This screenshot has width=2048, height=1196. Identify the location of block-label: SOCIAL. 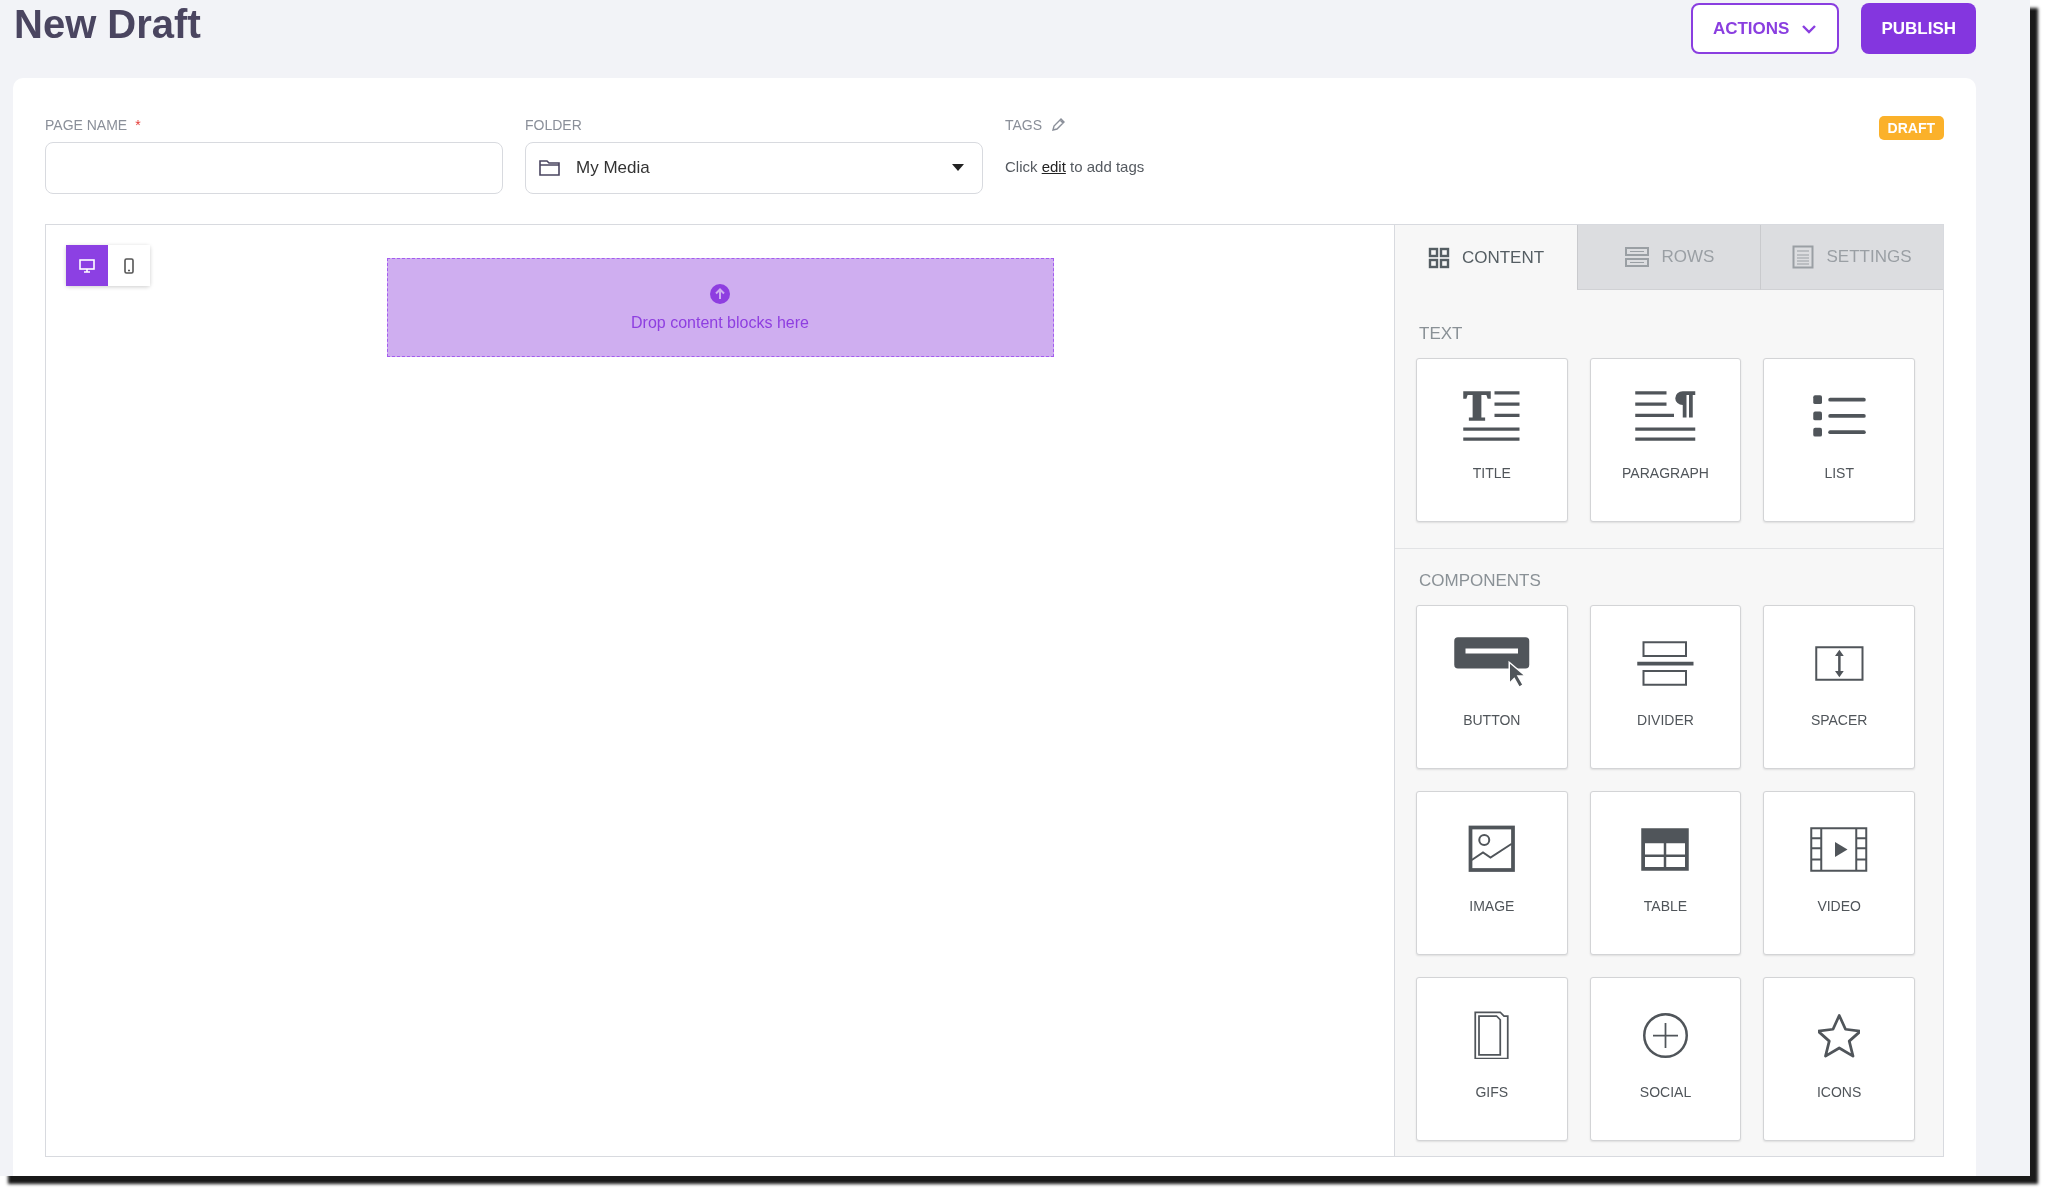
(1665, 1092).